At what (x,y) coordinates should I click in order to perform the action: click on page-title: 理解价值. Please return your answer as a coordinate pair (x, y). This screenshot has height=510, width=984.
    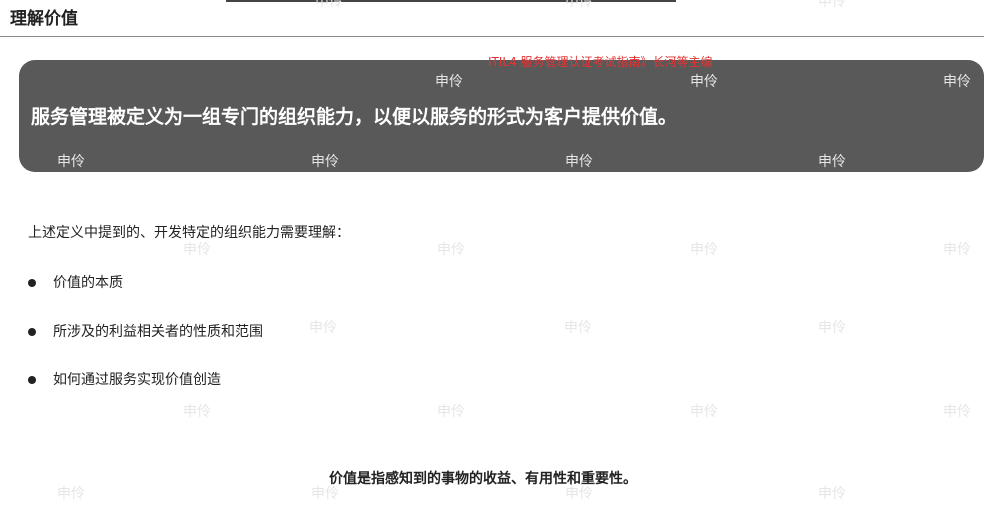
    Looking at the image, I should click on (44, 19).